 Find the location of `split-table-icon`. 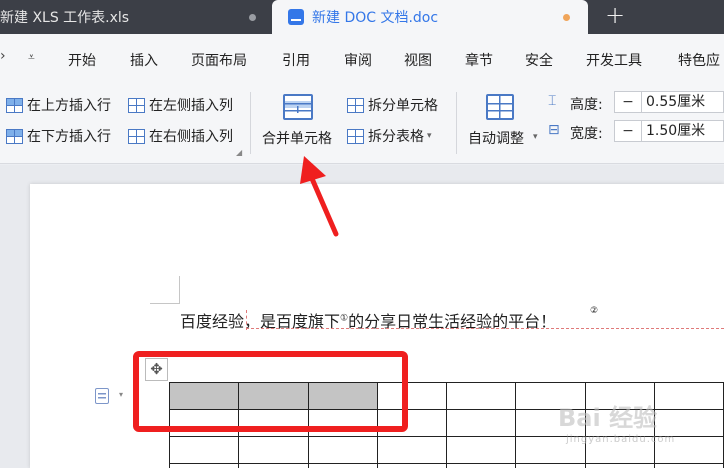

split-table-icon is located at coordinates (355, 136).